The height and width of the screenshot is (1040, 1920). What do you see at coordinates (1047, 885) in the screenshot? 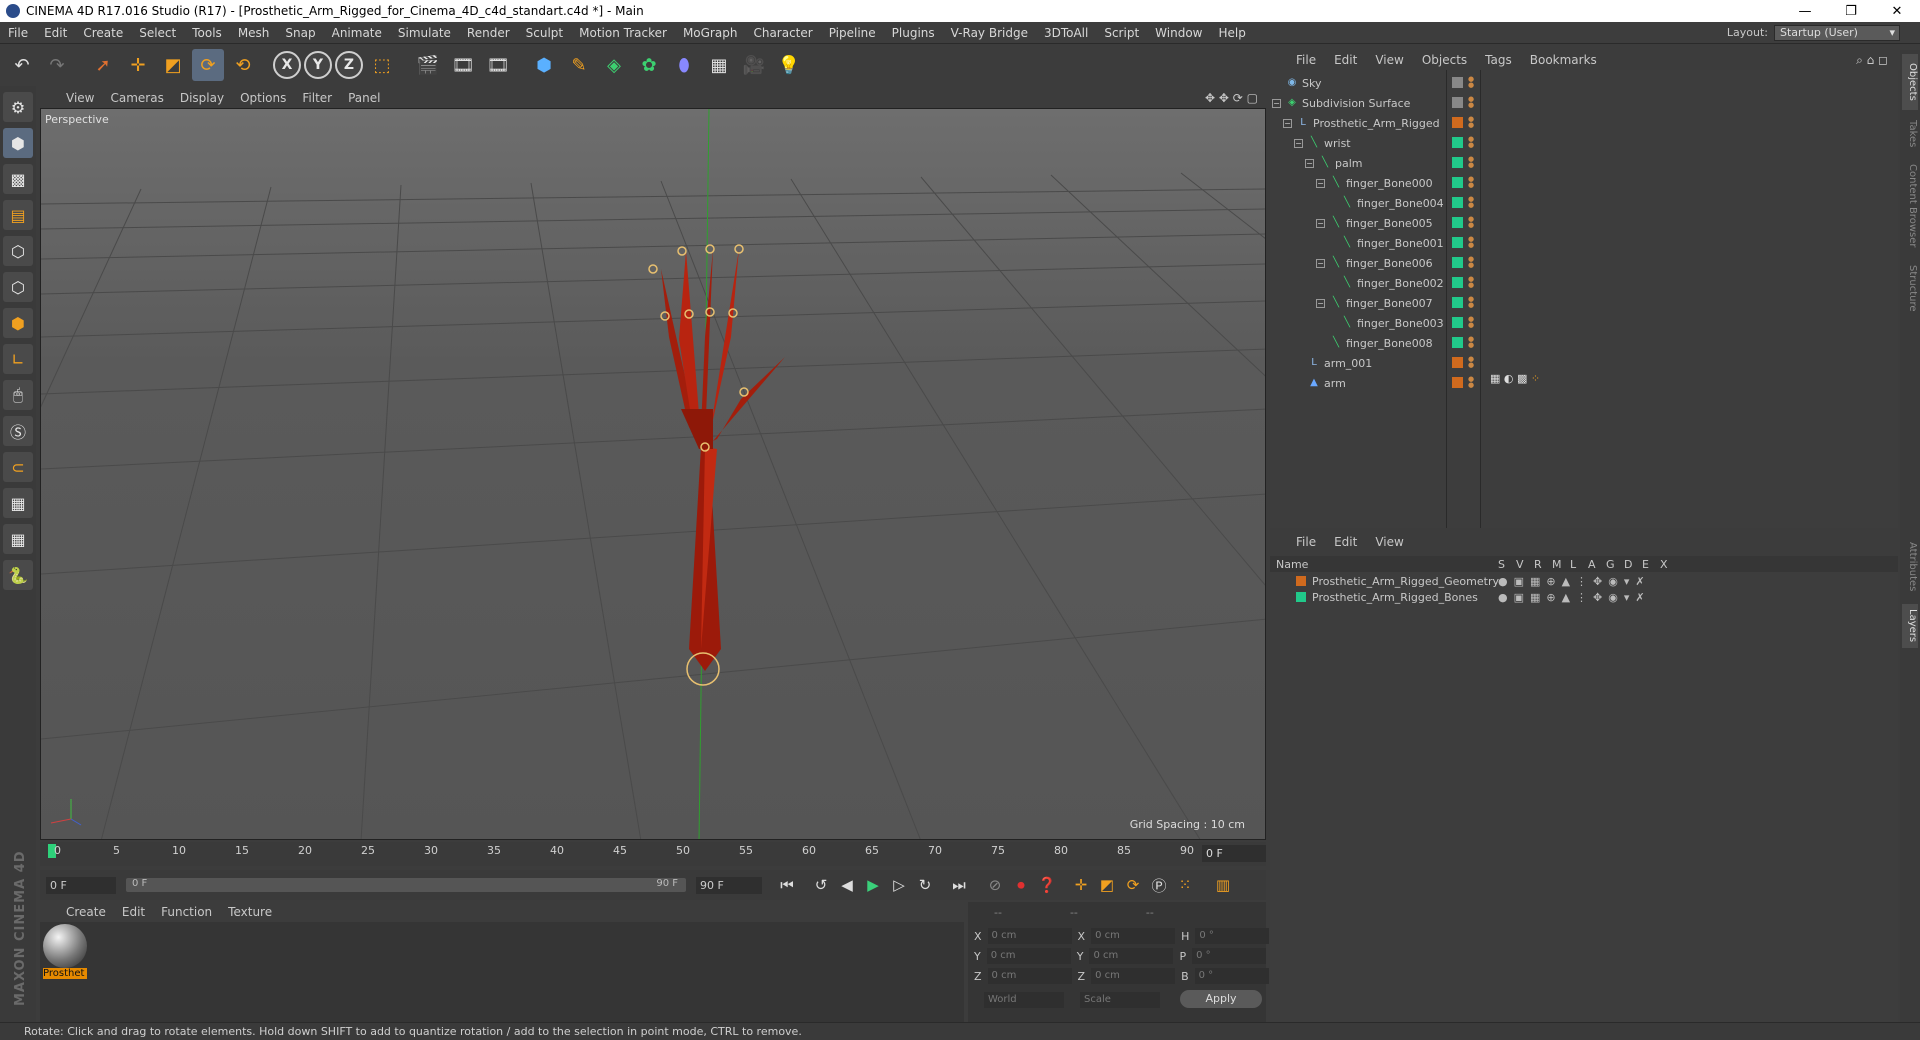
I see `keyframe-selection-button: ❓` at bounding box center [1047, 885].